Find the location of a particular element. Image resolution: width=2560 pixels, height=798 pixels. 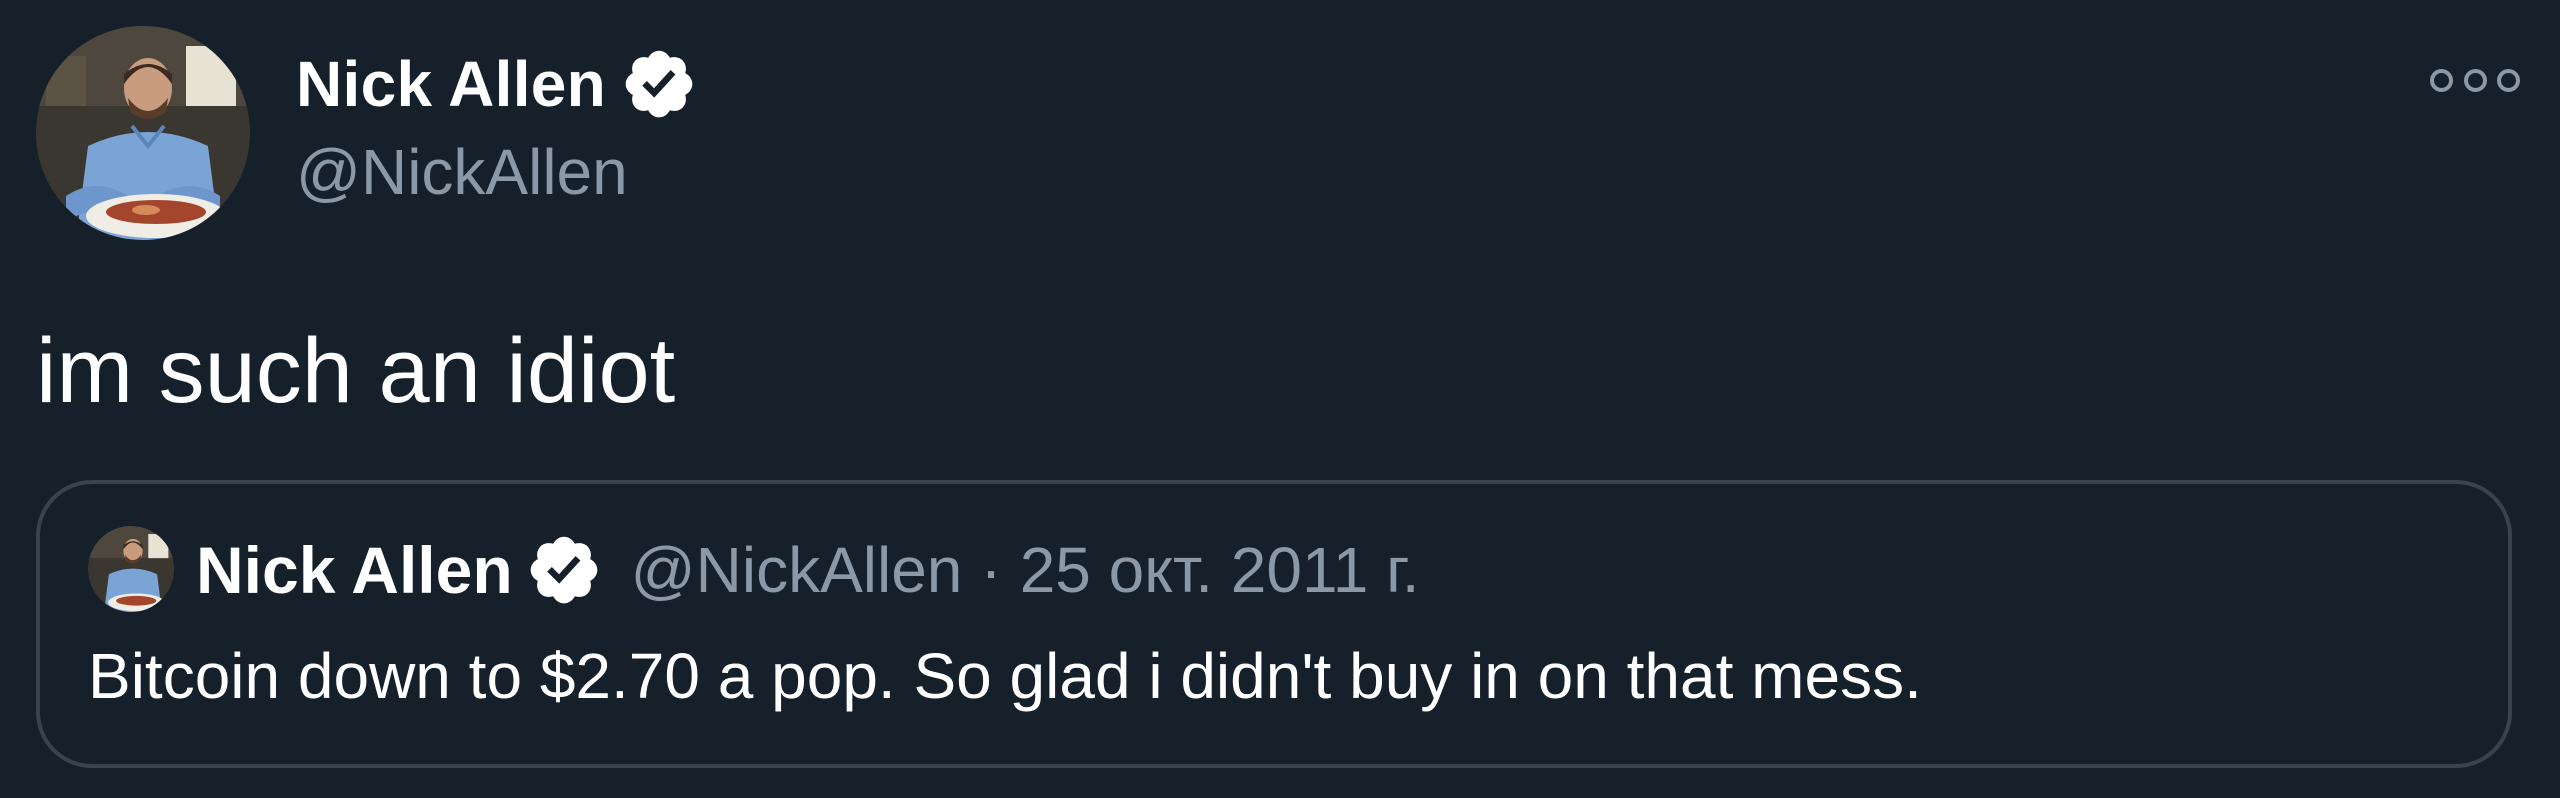

author-avatar is located at coordinates (143, 133).